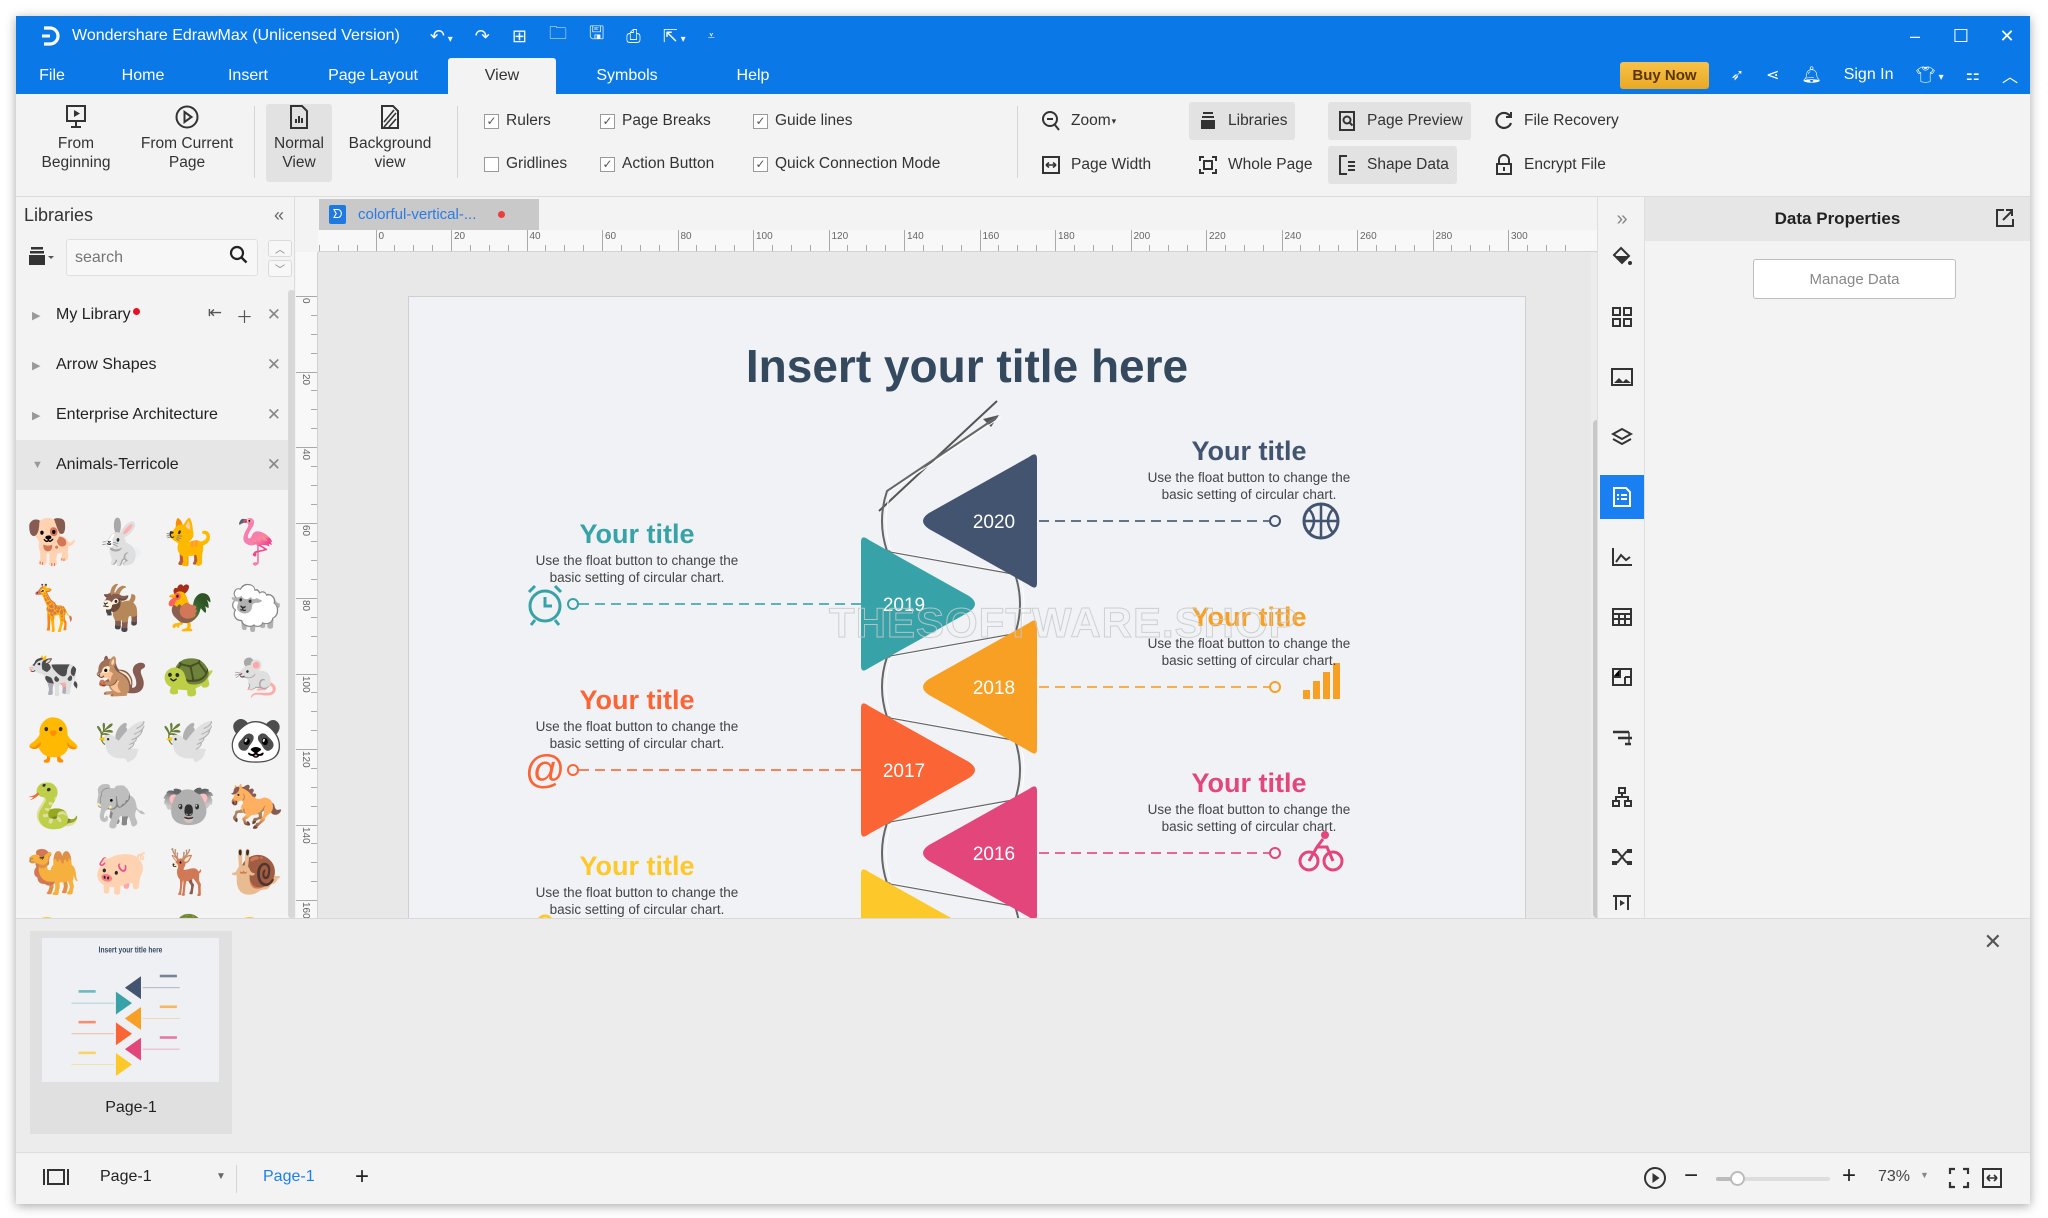 This screenshot has width=2048, height=1218. Describe the element at coordinates (42, 259) in the screenshot. I see `library-manager-icon` at that location.